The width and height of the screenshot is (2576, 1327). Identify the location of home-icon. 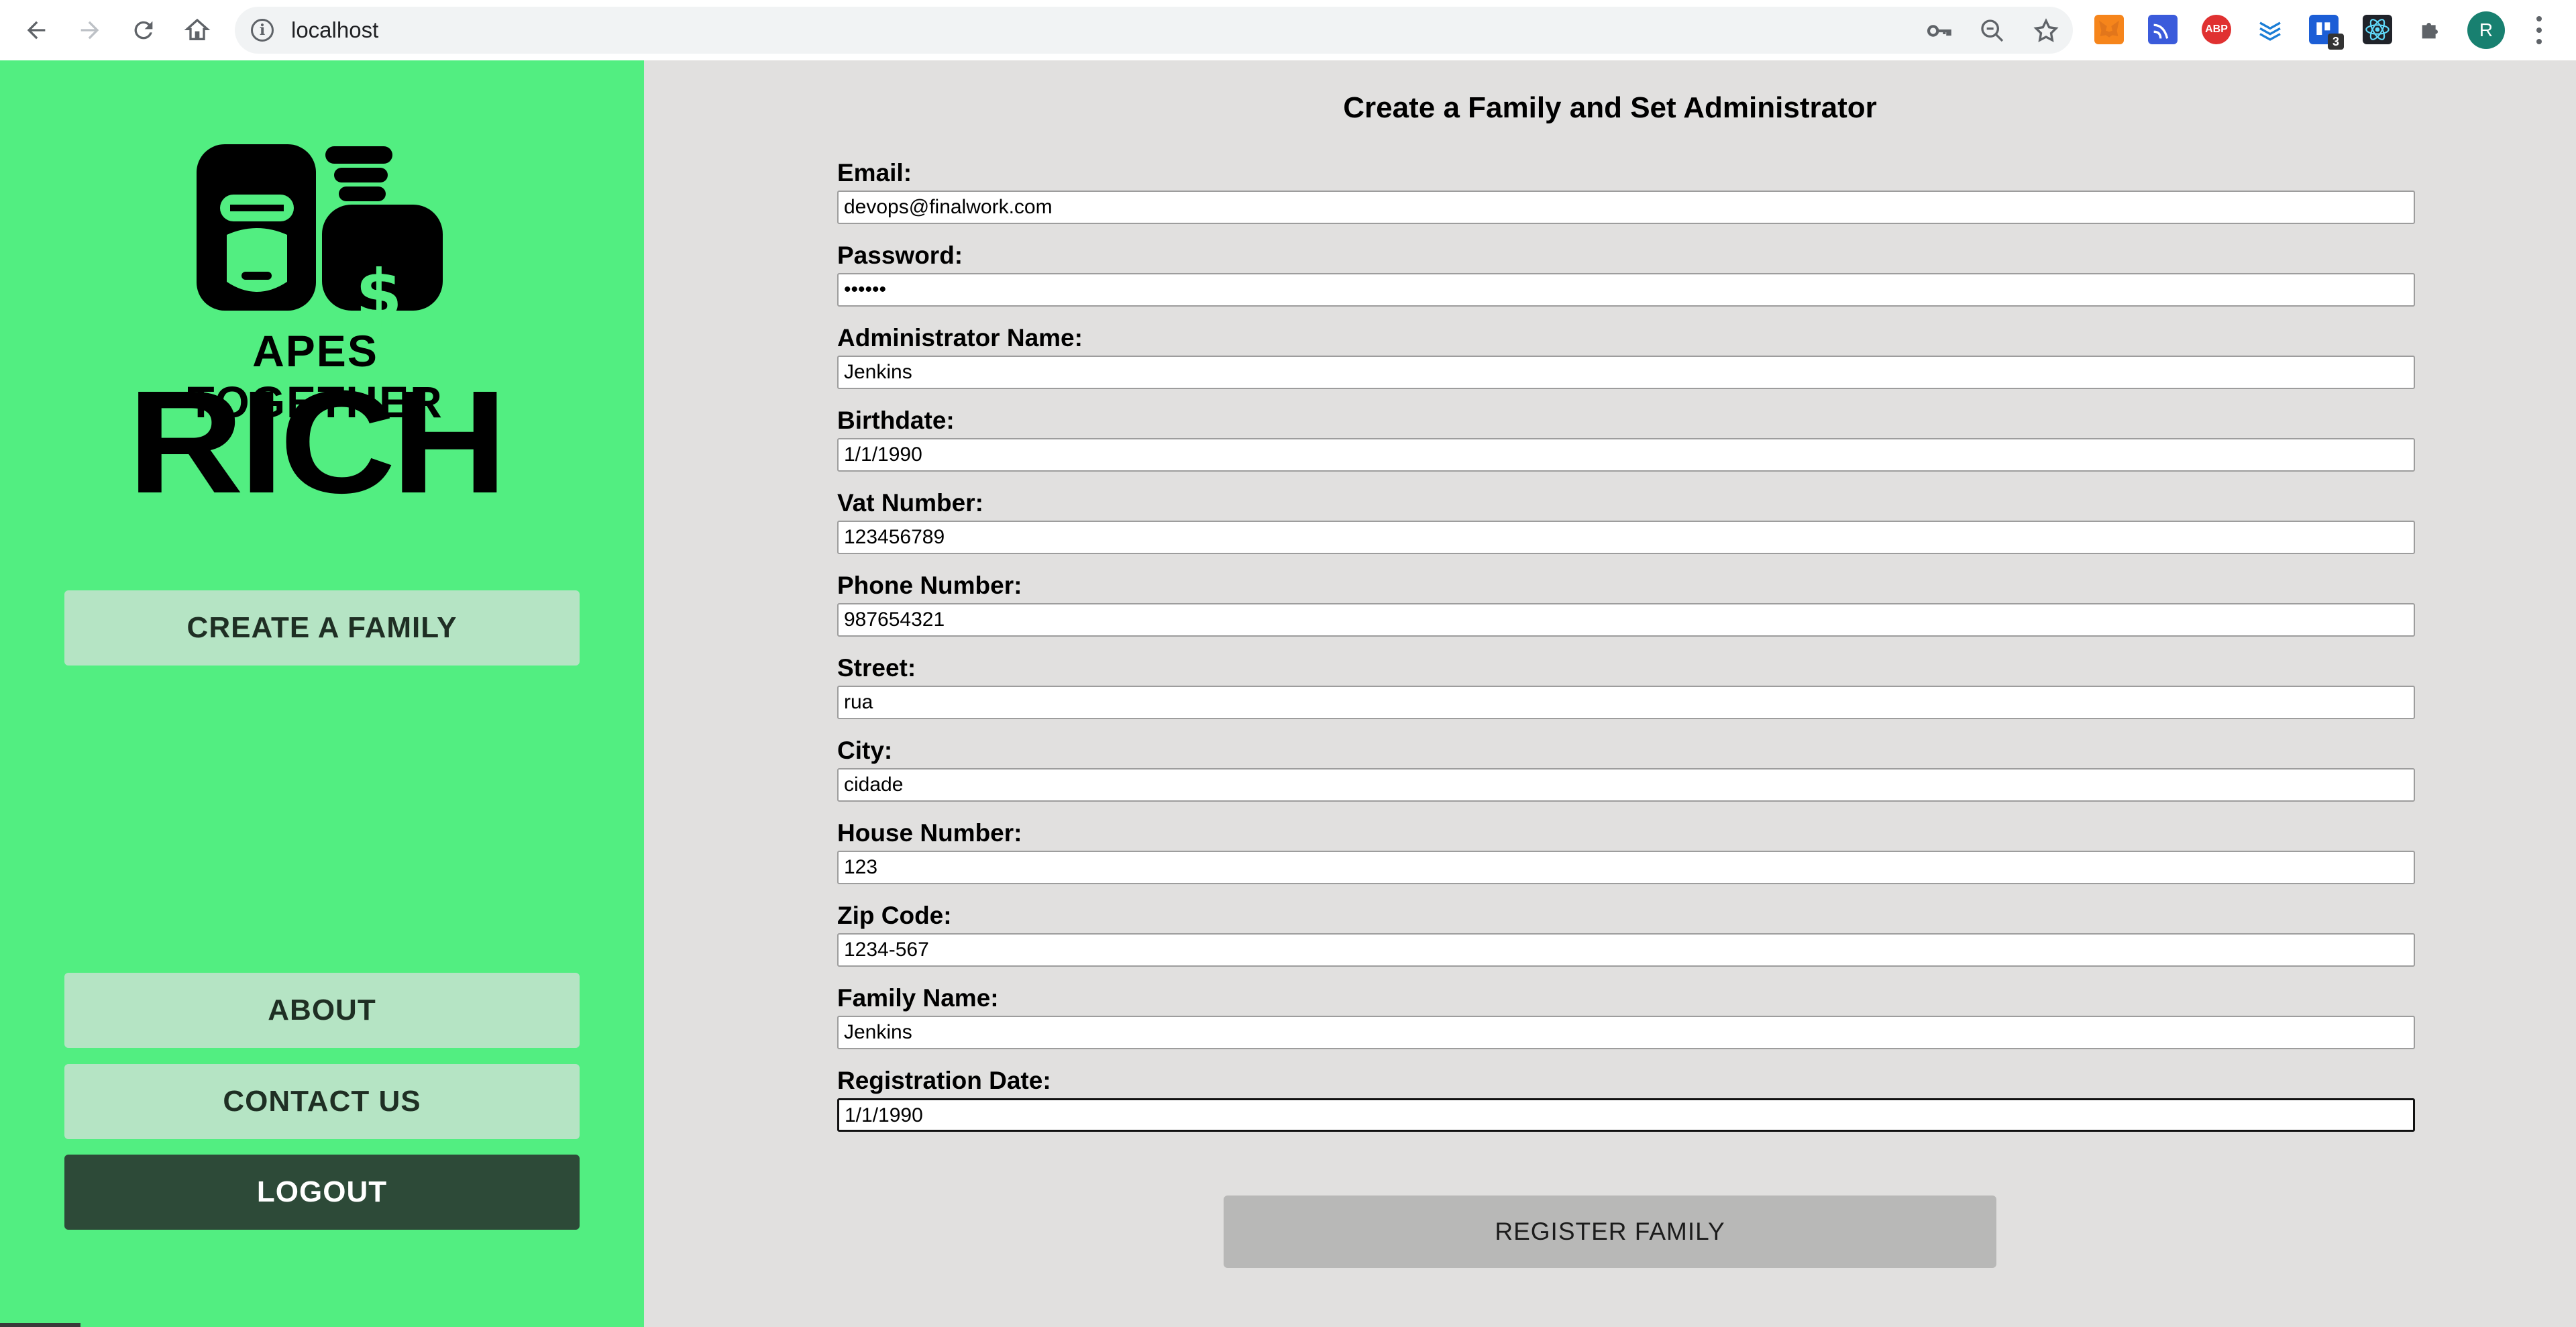
(197, 29).